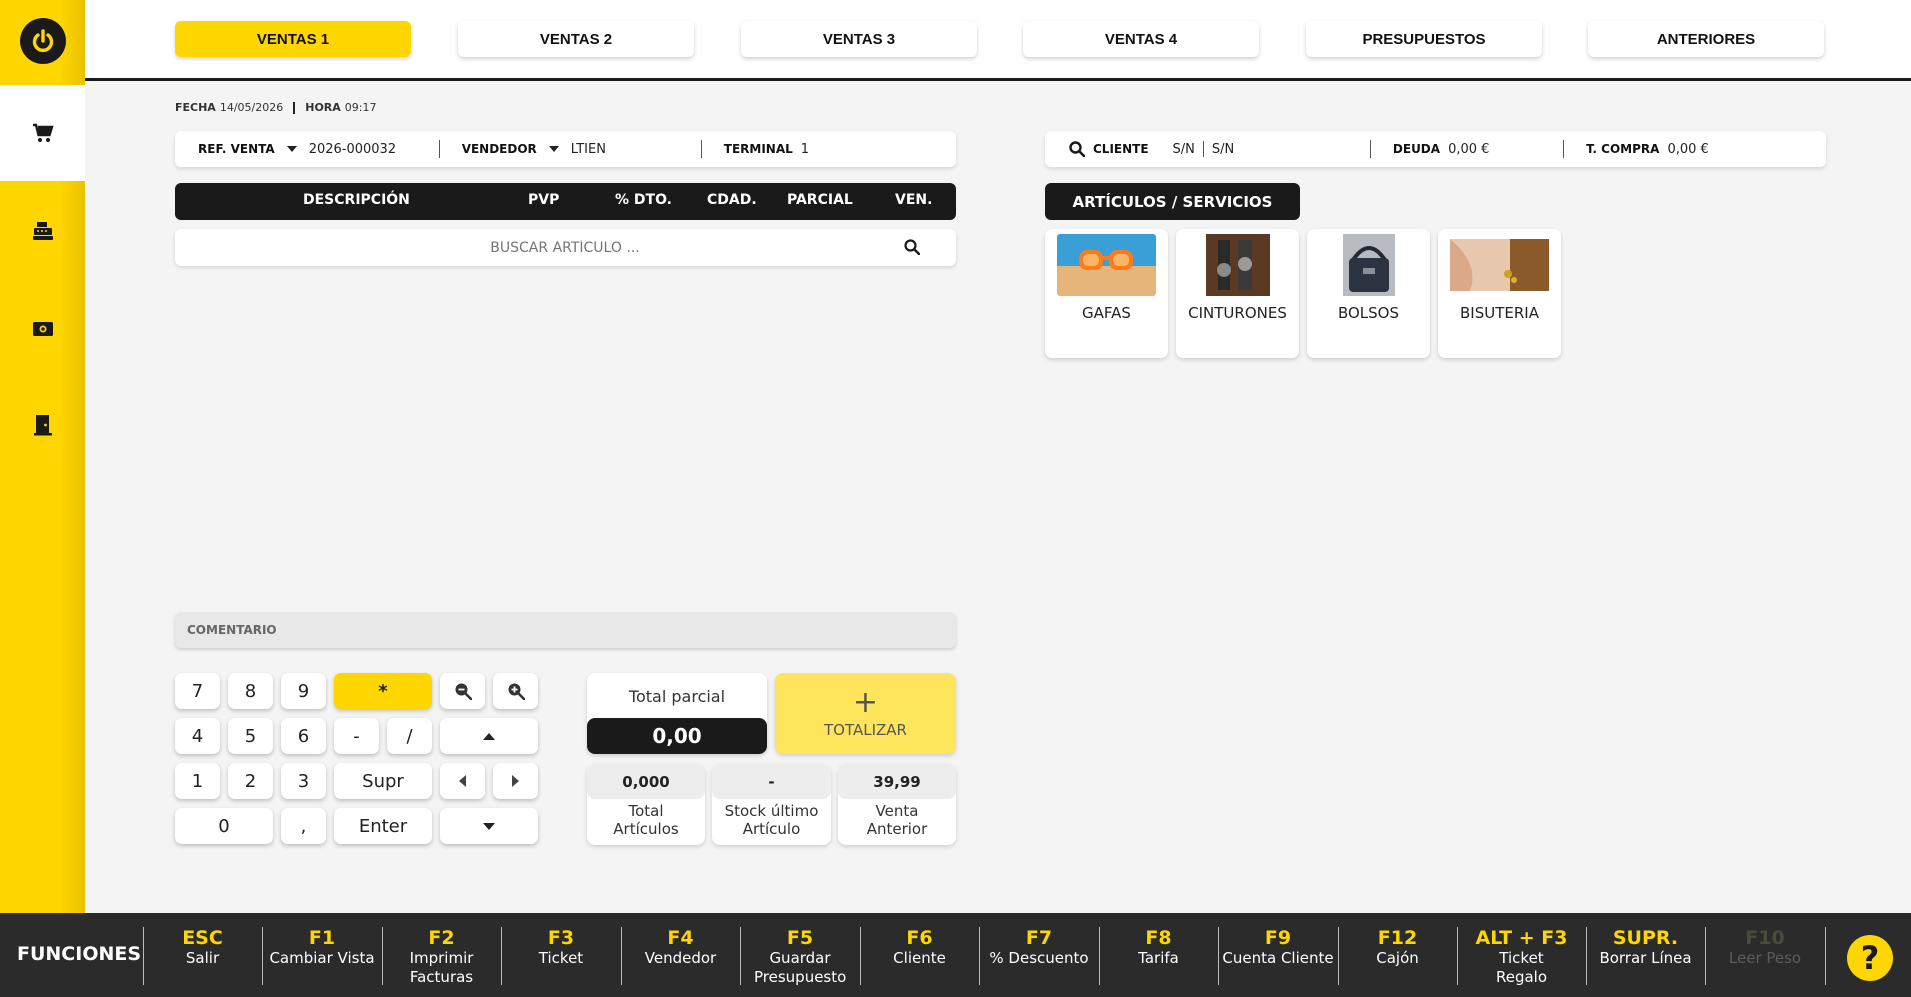 The height and width of the screenshot is (997, 1911). Describe the element at coordinates (1368, 293) in the screenshot. I see `category-bolsos: BOLSOS` at that location.